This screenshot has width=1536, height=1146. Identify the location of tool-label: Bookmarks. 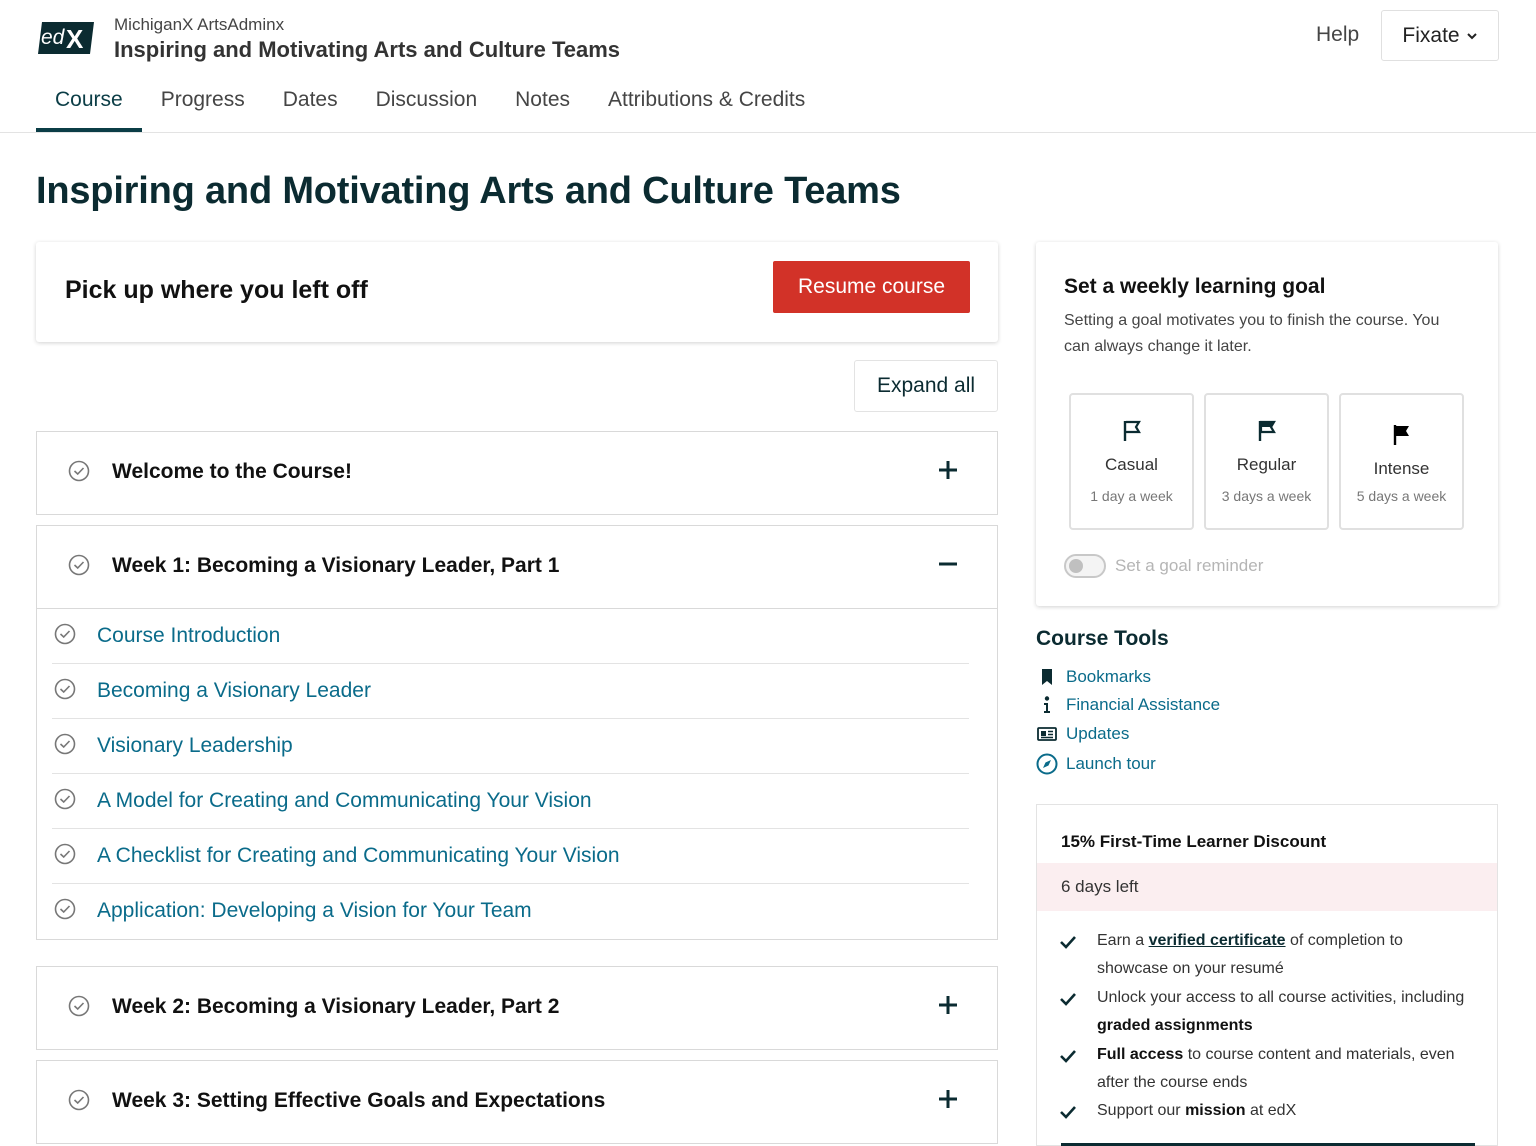
(1109, 676).